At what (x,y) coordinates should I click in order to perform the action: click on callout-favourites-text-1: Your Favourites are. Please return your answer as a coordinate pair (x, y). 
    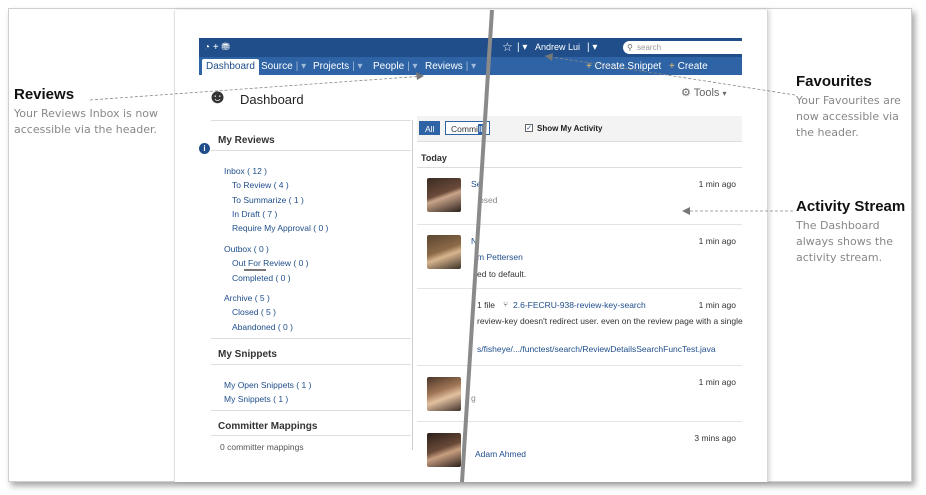
    Looking at the image, I should click on (848, 100).